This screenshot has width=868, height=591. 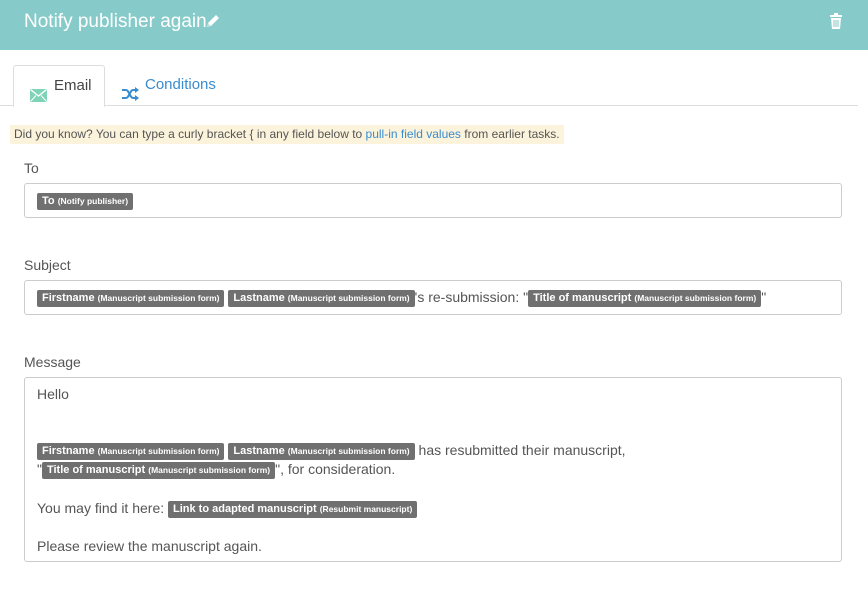 What do you see at coordinates (764, 297) in the screenshot?
I see `subject-text: "` at bounding box center [764, 297].